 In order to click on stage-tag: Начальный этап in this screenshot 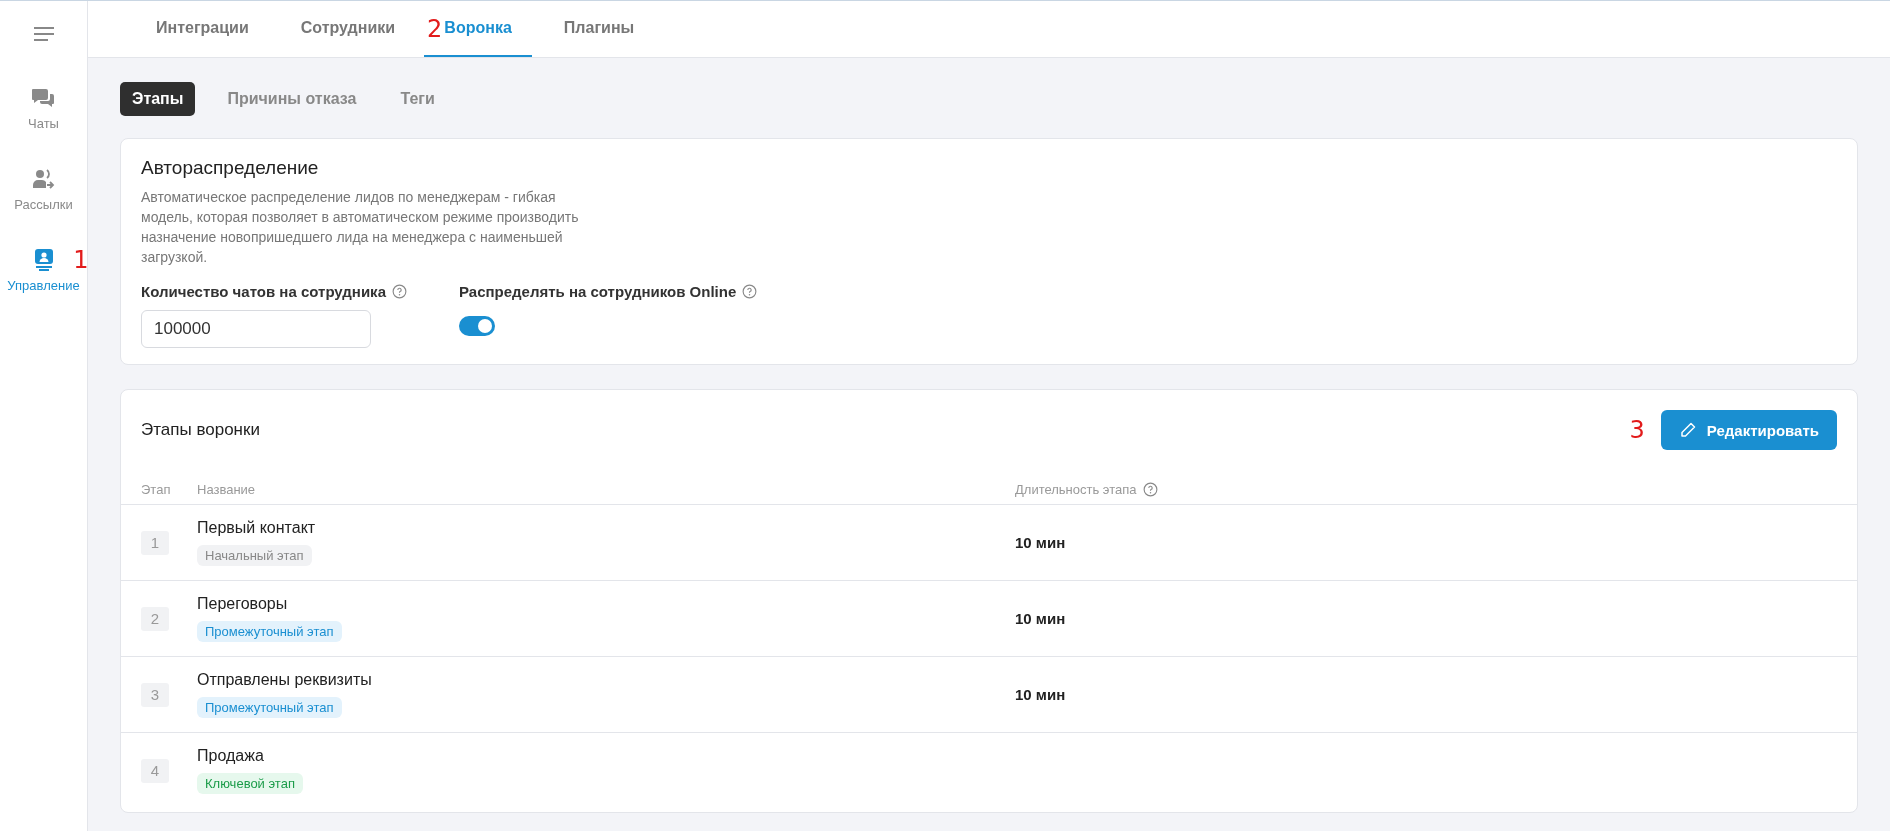, I will do `click(254, 555)`.